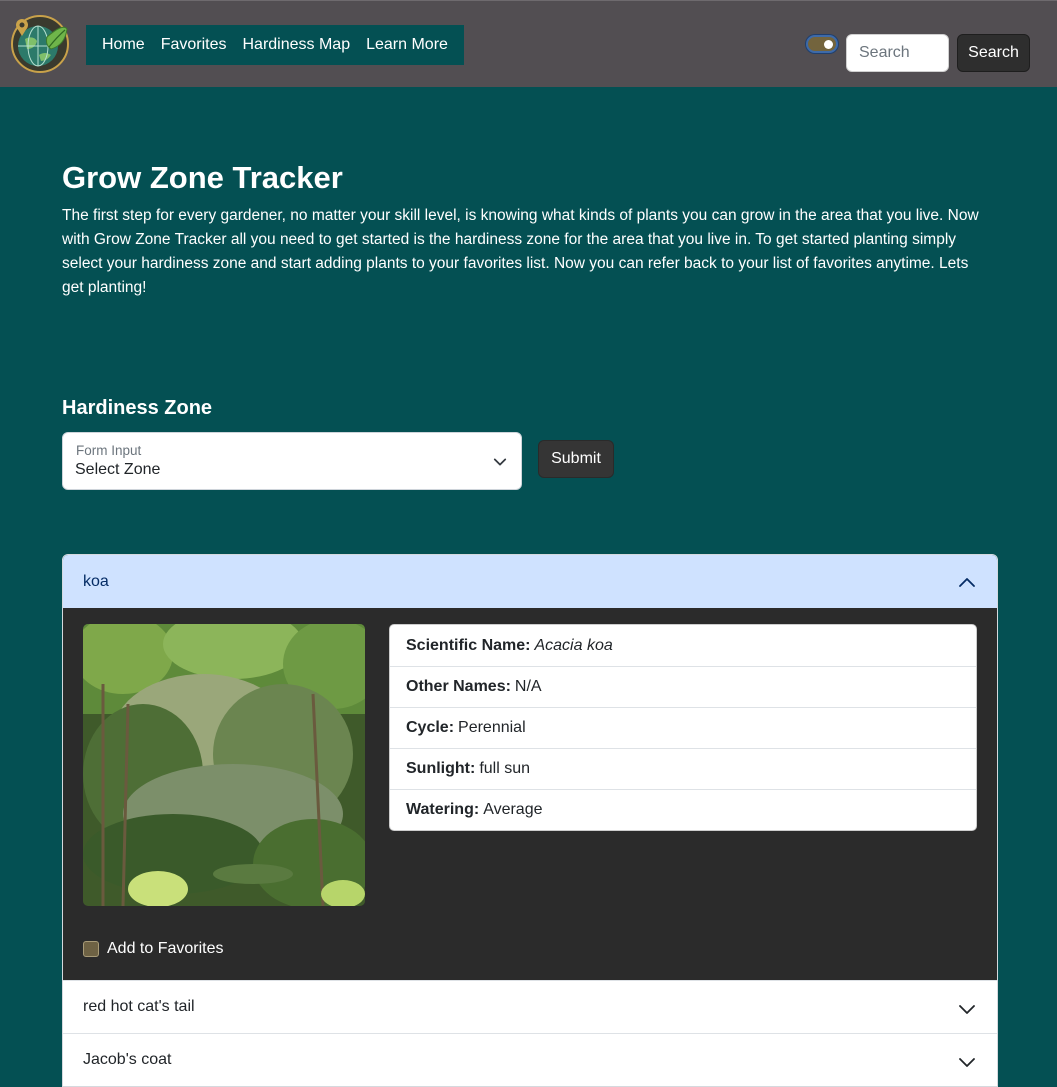 Image resolution: width=1057 pixels, height=1087 pixels. Describe the element at coordinates (530, 1059) in the screenshot. I see `accordion-header-jacobs-coat: Jacob's coat` at that location.